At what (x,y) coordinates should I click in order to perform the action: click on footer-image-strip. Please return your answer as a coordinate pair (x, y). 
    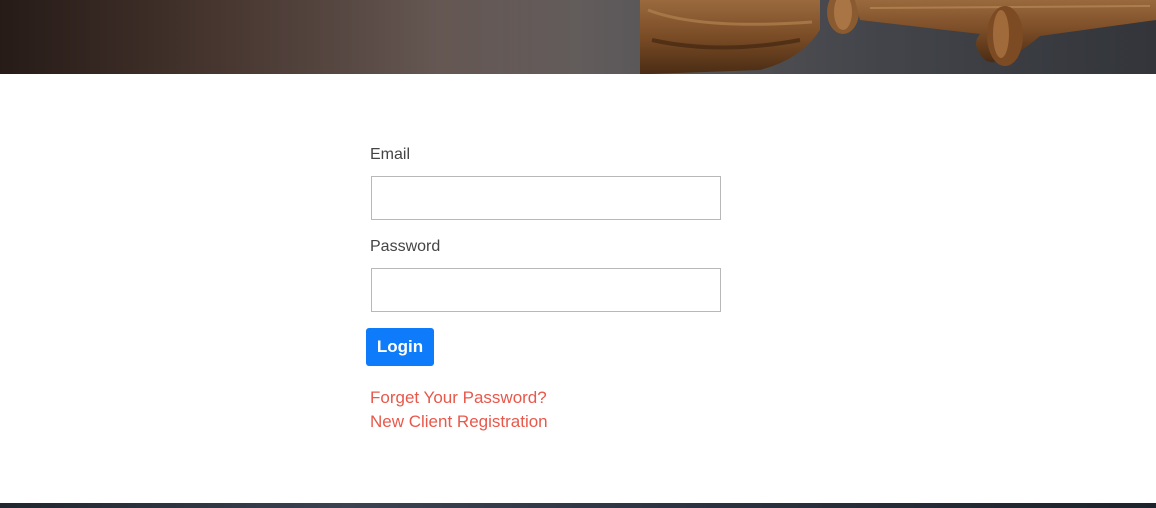
    Looking at the image, I should click on (578, 505).